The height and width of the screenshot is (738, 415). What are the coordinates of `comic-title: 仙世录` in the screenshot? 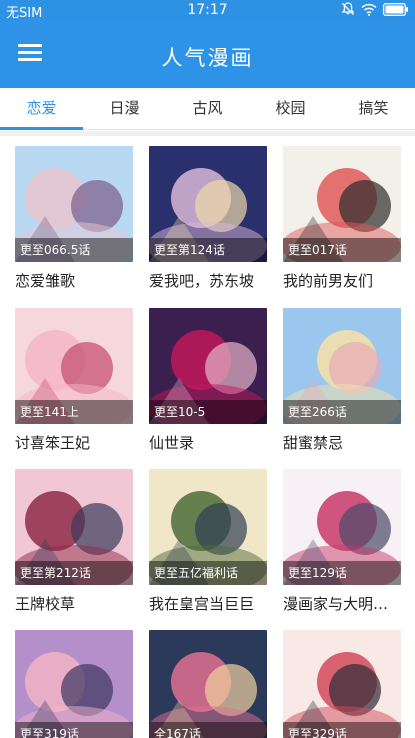 It's located at (172, 443).